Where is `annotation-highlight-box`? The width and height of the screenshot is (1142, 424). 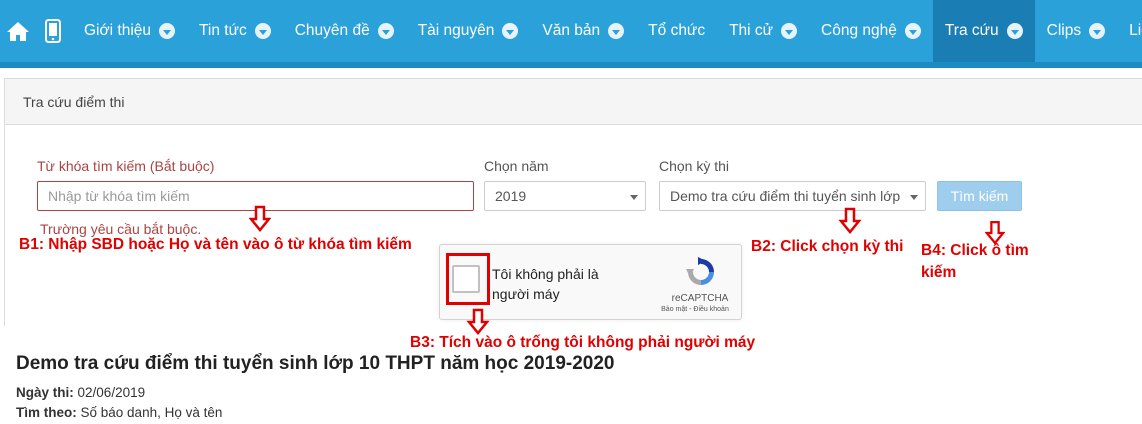
annotation-highlight-box is located at coordinates (468, 279).